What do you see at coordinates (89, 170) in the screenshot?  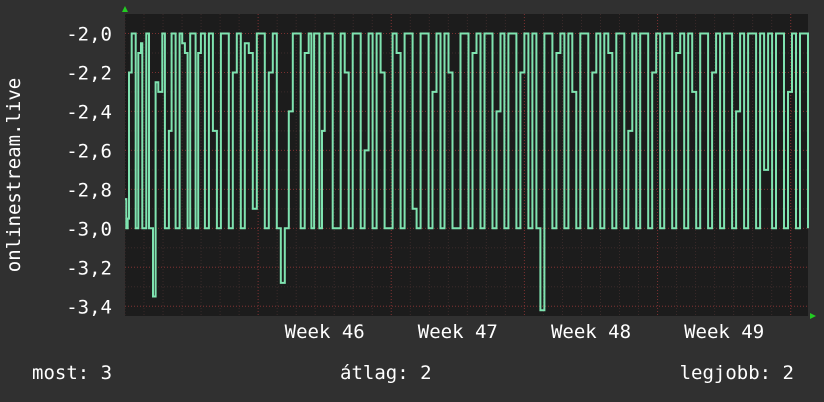 I see `y-tick-labels: -2,0 -2,2 -2,4 -2,6 -2,8 -3,0 -3,2 -3,4` at bounding box center [89, 170].